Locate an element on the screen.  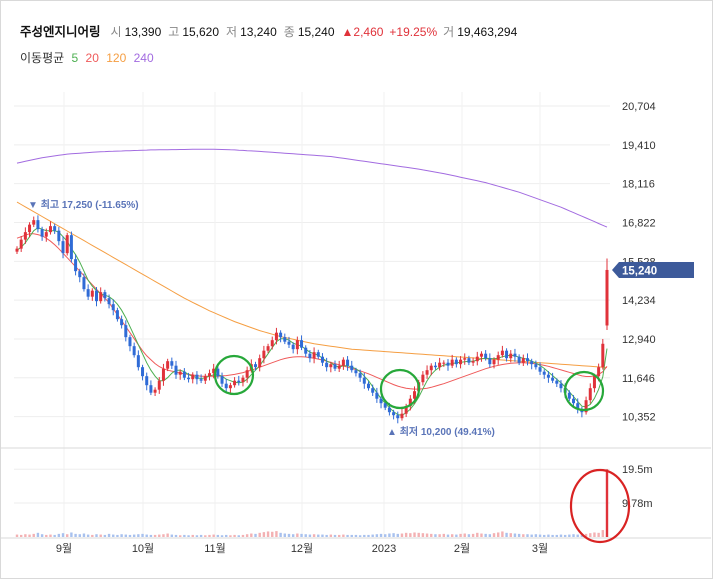
svg-text:▼ 최고 17,250: ▼ 최고 17,250 (-11.65%) is located at coordinates (83, 204).